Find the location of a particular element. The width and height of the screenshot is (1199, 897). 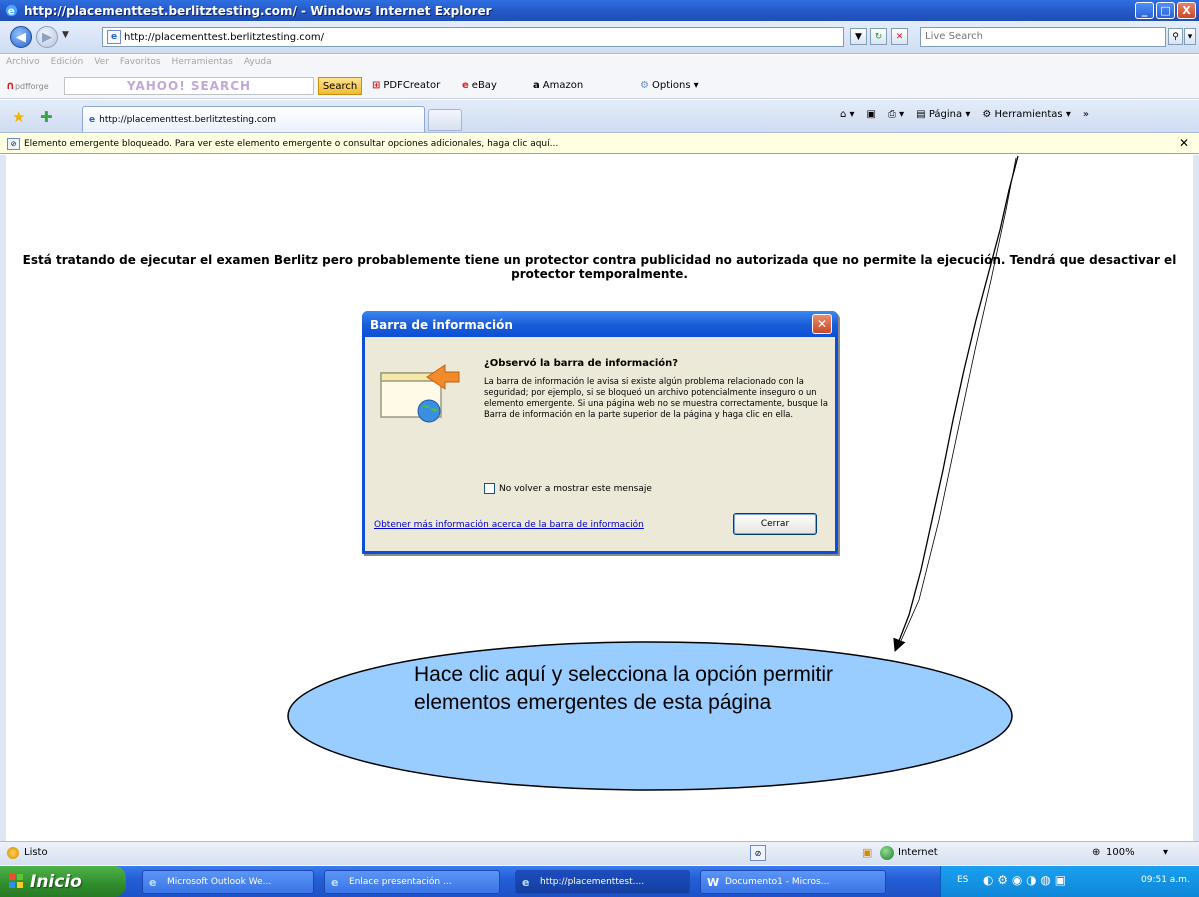

forward-button: ▶ is located at coordinates (47, 37).